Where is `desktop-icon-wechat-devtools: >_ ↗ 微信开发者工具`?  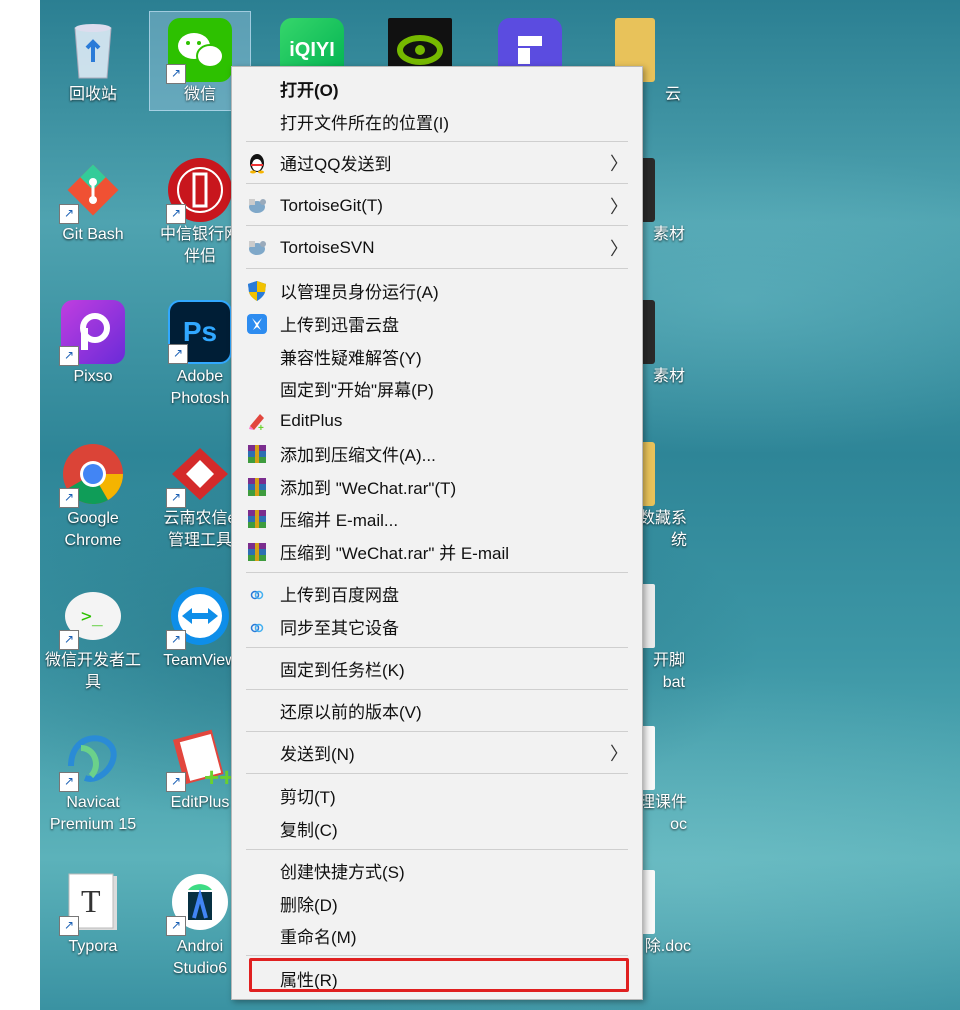
desktop-icon-wechat-devtools: >_ ↗ 微信开发者工具 is located at coordinates (93, 636).